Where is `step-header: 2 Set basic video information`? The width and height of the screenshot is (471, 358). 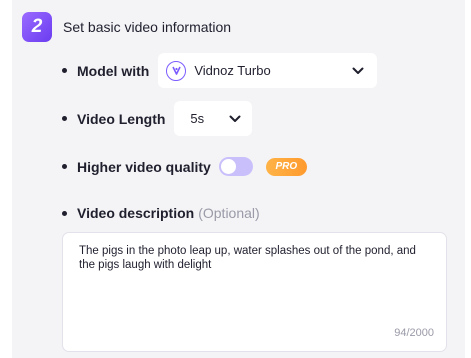
step-header: 2 Set basic video information is located at coordinates (126, 27).